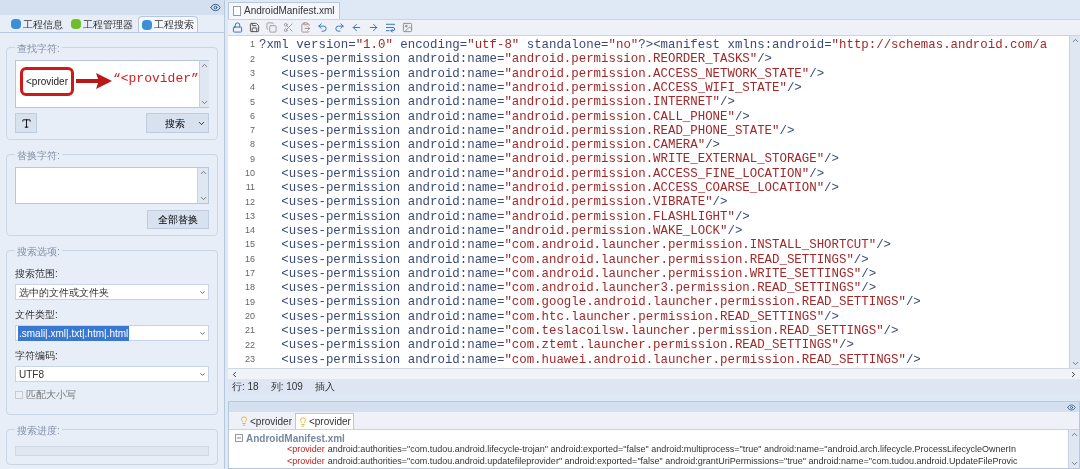 The width and height of the screenshot is (1080, 469). Describe the element at coordinates (254, 27) in the screenshot. I see `save-icon` at that location.